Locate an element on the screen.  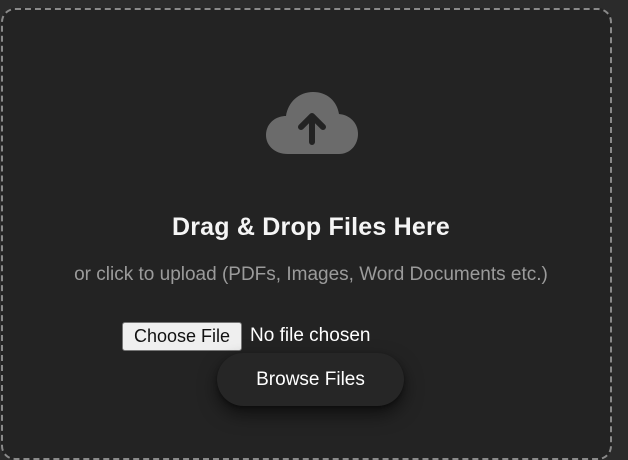
choose-file-button: Choose File is located at coordinates (182, 336).